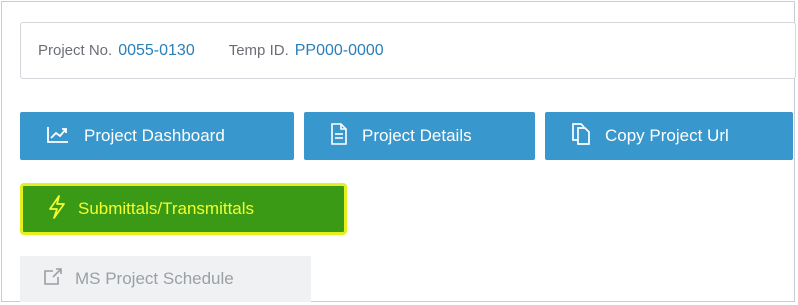 Image resolution: width=798 pixels, height=305 pixels. I want to click on copy-project-url-button: Copy Project Url, so click(669, 136).